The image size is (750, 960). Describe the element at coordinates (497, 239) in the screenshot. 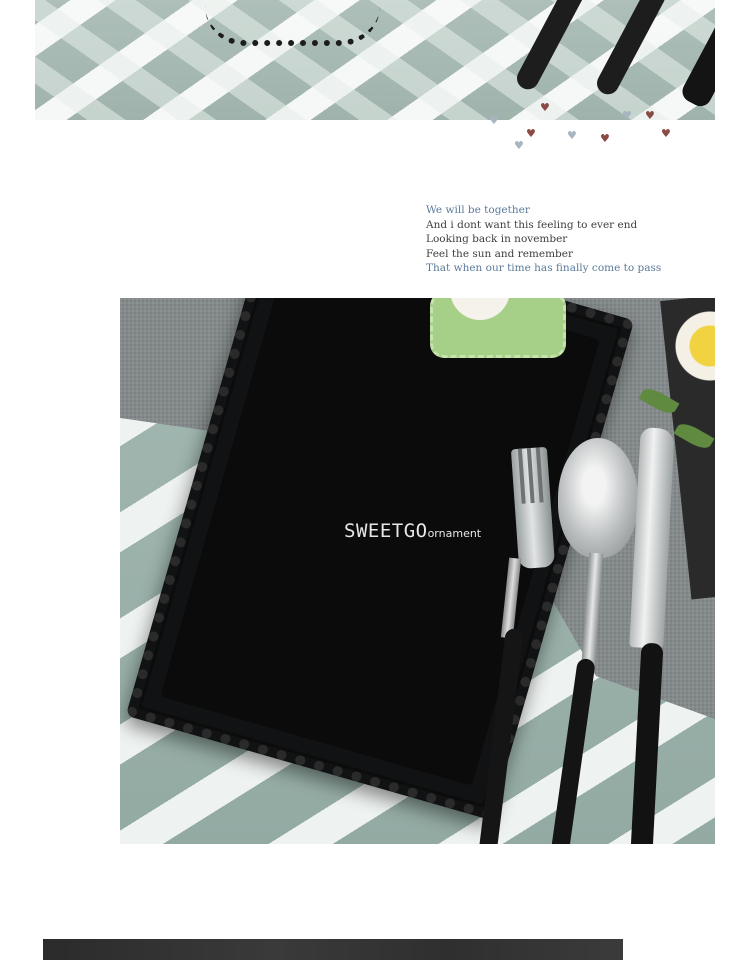

I see `lyric-line: Looking back in november` at that location.